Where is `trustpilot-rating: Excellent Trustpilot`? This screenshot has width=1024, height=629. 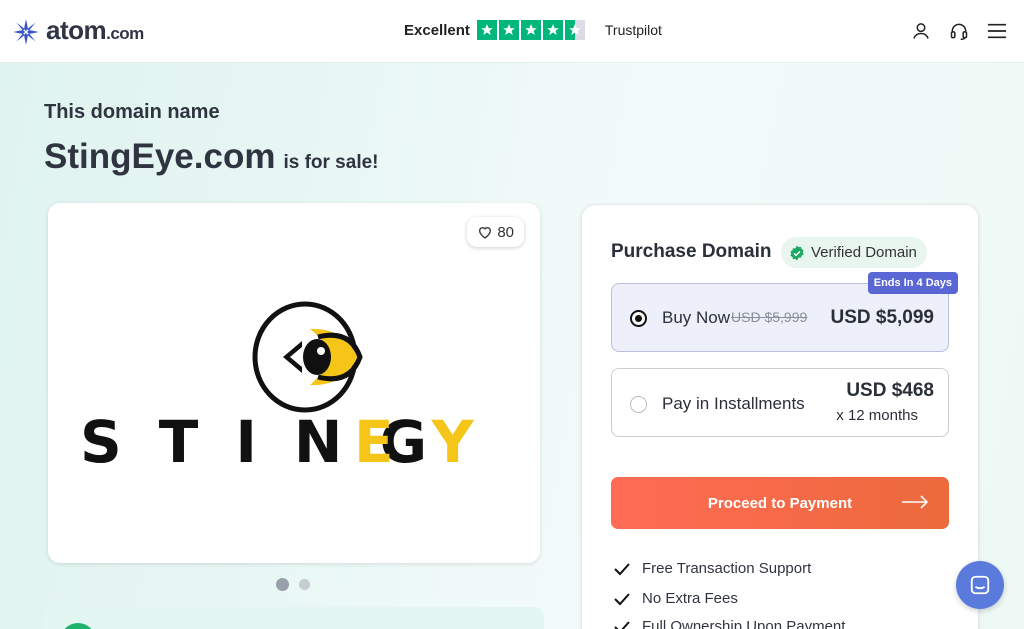
trustpilot-rating: Excellent Trustpilot is located at coordinates (533, 30).